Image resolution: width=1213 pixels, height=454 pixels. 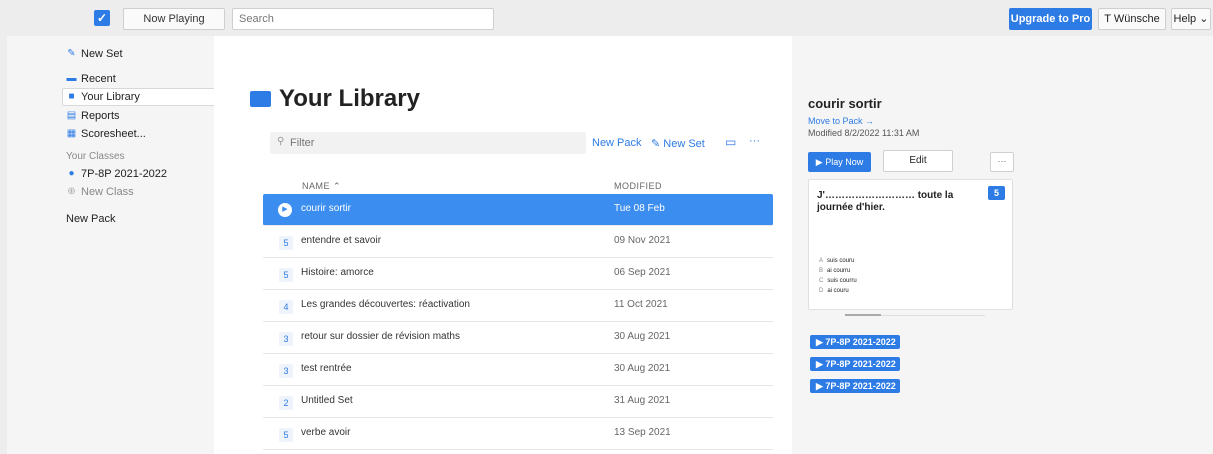 I want to click on inbox-icon: ▬, so click(x=71, y=78).